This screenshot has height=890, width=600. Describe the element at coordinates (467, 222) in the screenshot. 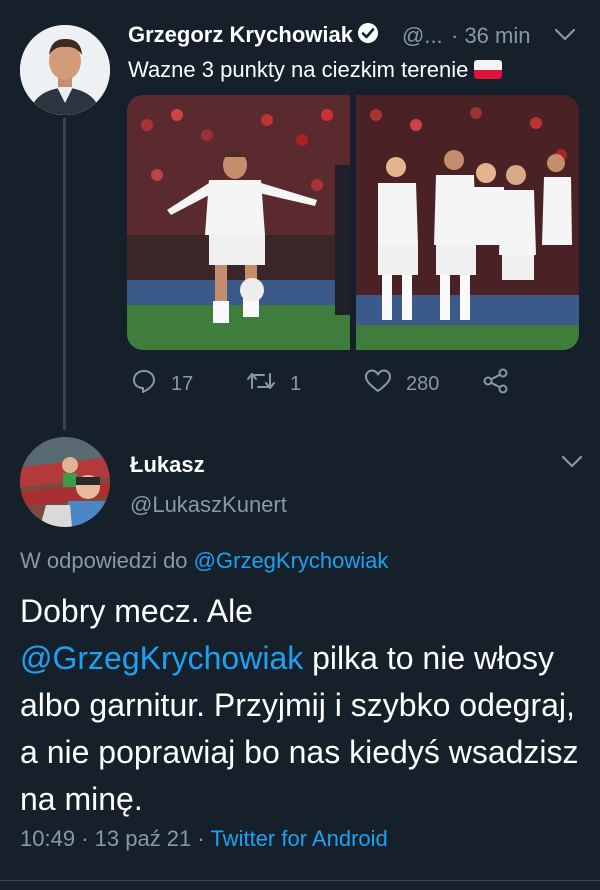

I see `media-photo-right` at that location.